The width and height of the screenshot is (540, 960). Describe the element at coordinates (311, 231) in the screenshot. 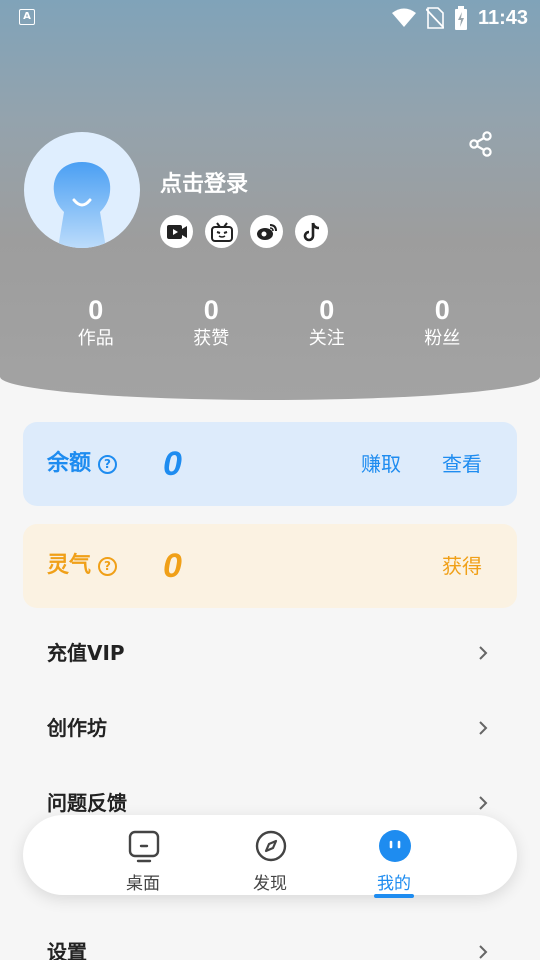

I see `douyin-icon` at that location.